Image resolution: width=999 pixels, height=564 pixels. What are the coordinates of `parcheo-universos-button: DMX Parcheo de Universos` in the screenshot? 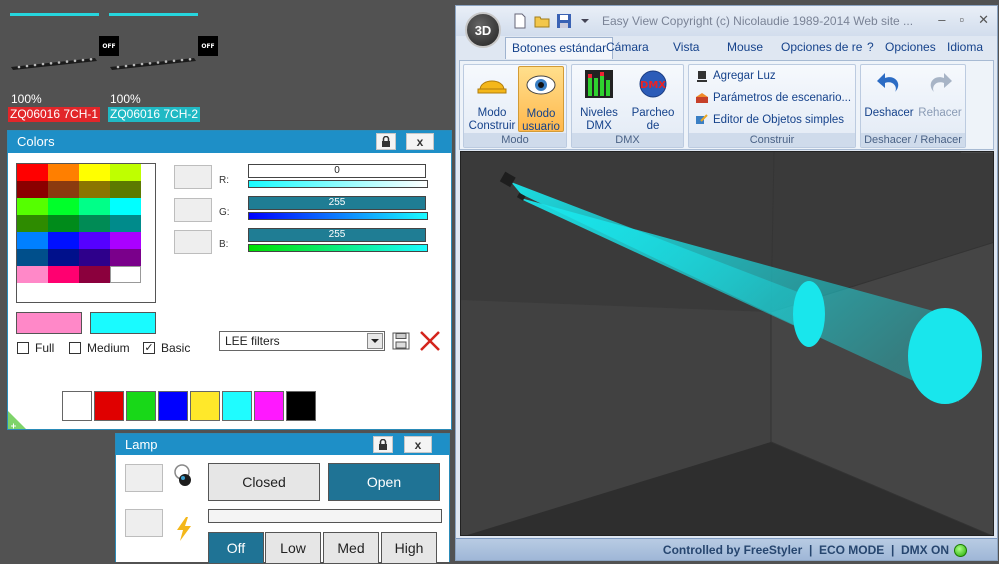 It's located at (653, 105).